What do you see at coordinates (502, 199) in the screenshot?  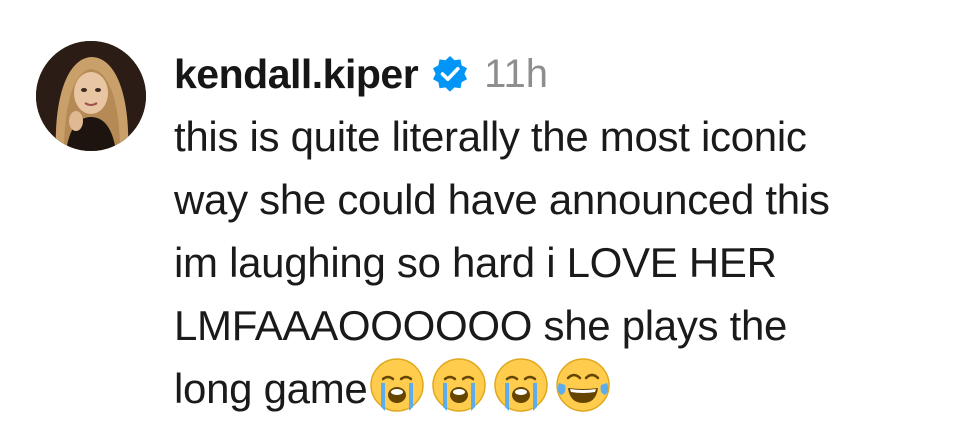 I see `comment-line: way she could have announced this` at bounding box center [502, 199].